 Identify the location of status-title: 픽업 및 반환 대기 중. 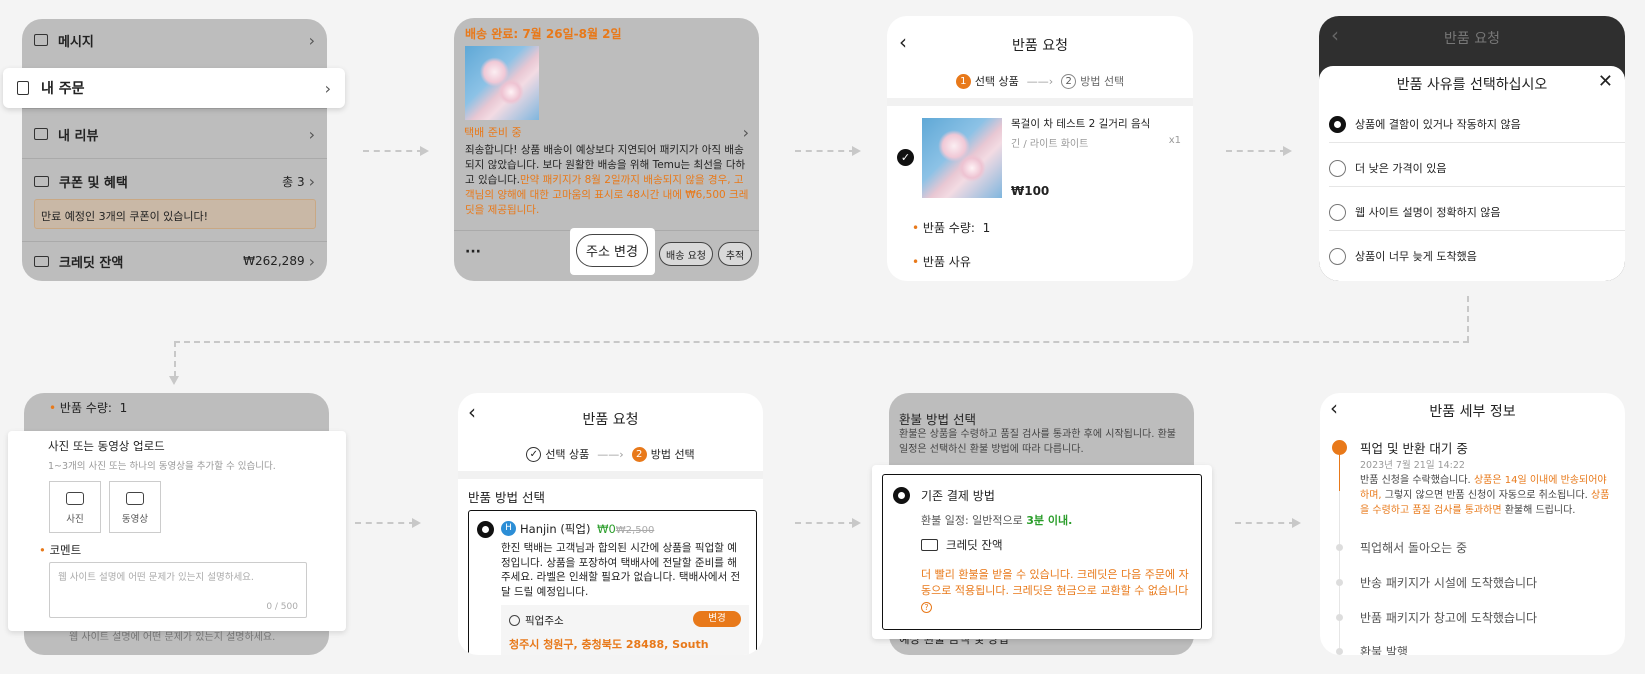
(1414, 448).